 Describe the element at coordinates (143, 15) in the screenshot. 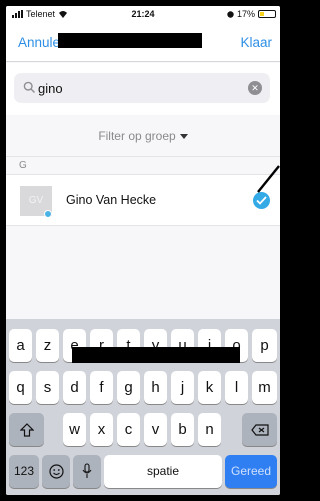

I see `status-bar: Telenet 21:24 17%` at that location.